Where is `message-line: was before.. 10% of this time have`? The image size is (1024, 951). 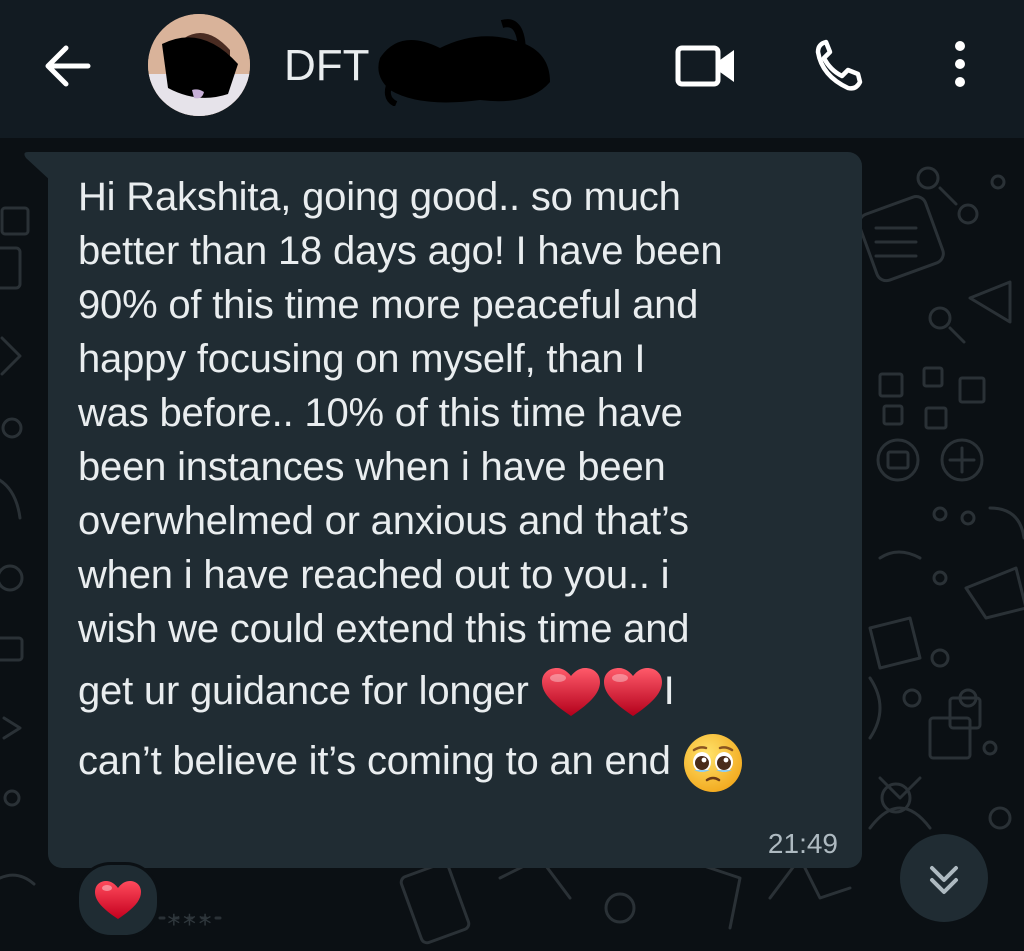
message-line: was before.. 10% of this time have is located at coordinates (380, 413).